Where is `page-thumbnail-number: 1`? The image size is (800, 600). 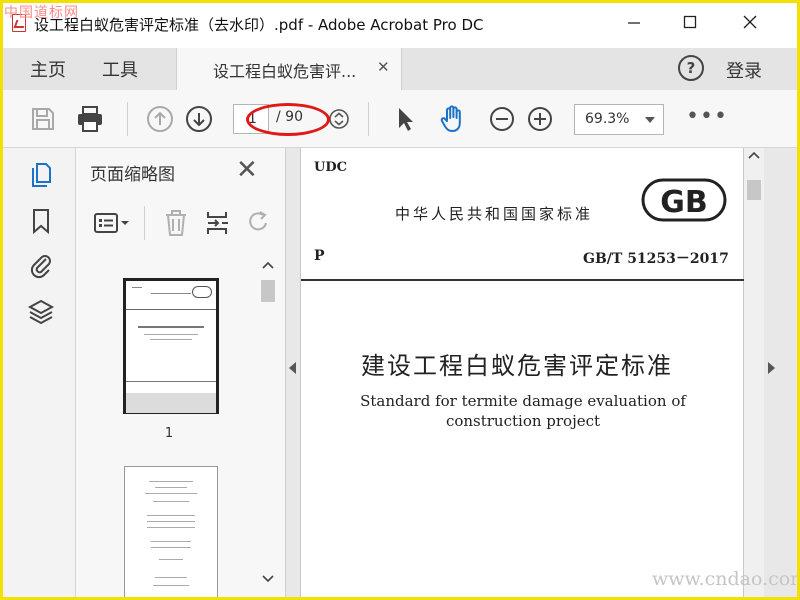
page-thumbnail-number: 1 is located at coordinates (169, 433).